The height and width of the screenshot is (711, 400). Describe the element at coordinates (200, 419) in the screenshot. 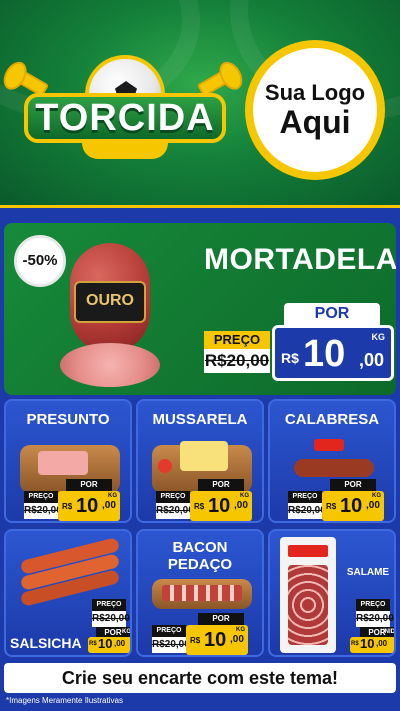

I see `product-name: MUSSARELA` at that location.